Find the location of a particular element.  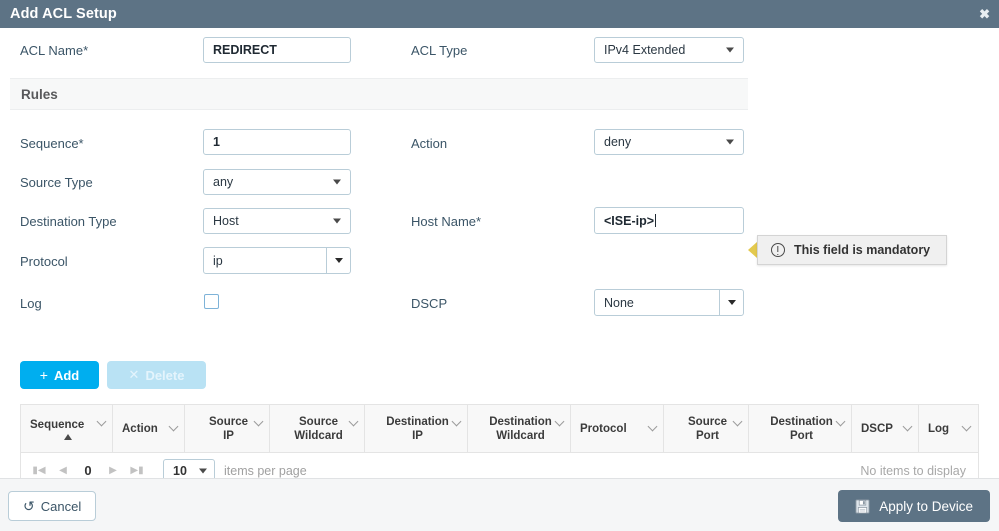

log-checkbox is located at coordinates (211, 301).